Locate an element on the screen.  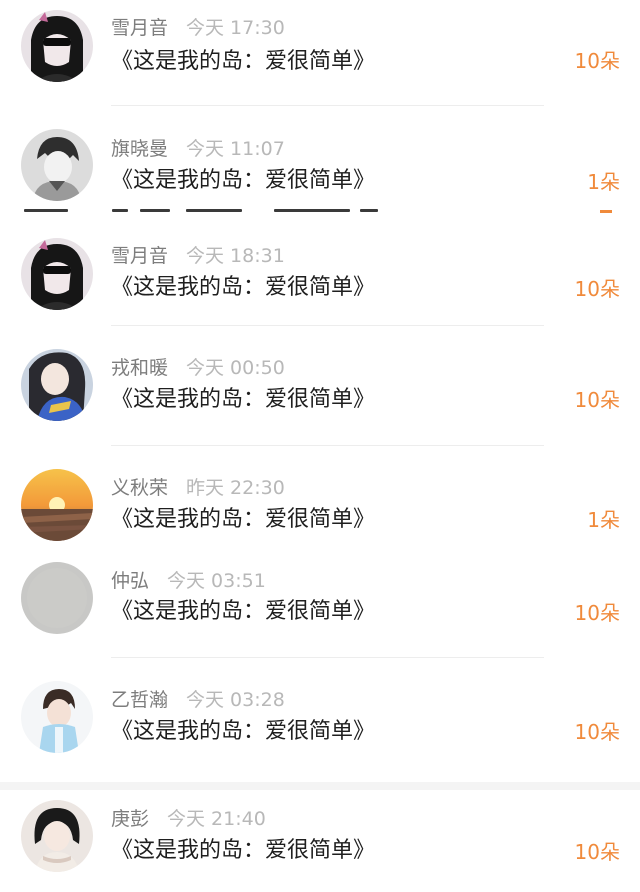
send-time: 今天 00:50 is located at coordinates (235, 368).